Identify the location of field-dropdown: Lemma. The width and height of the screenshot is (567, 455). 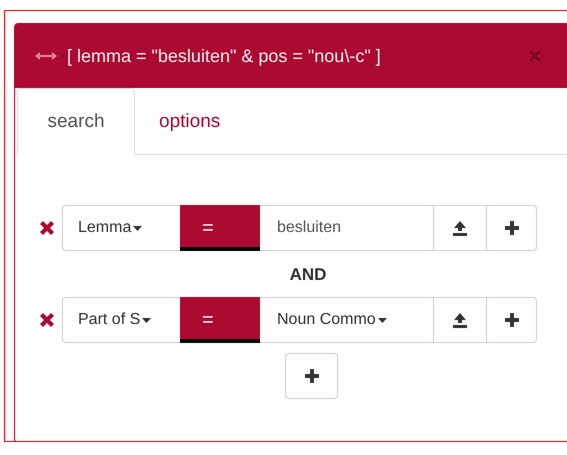
(121, 228).